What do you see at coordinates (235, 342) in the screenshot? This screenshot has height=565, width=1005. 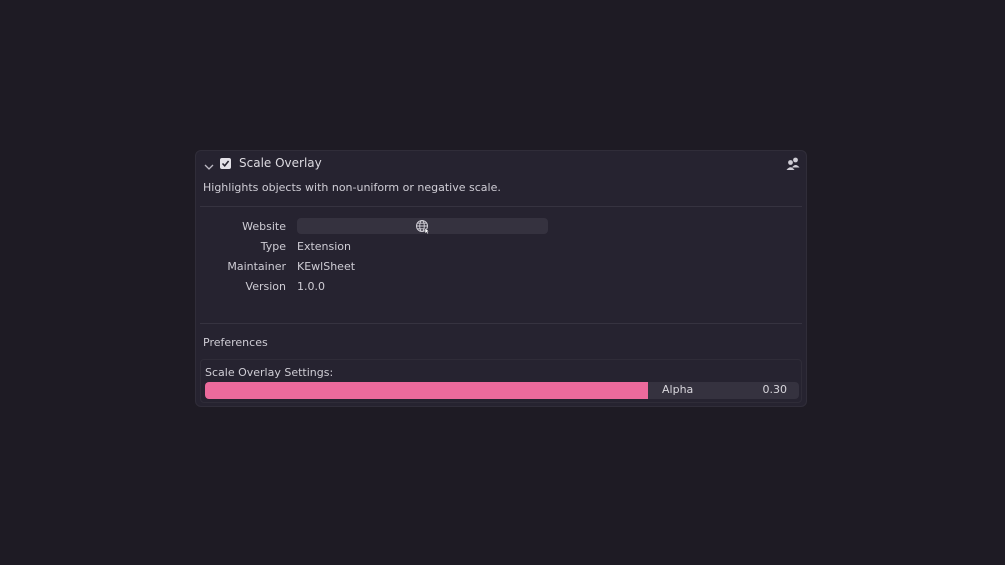 I see `preferences-title: Preferences` at bounding box center [235, 342].